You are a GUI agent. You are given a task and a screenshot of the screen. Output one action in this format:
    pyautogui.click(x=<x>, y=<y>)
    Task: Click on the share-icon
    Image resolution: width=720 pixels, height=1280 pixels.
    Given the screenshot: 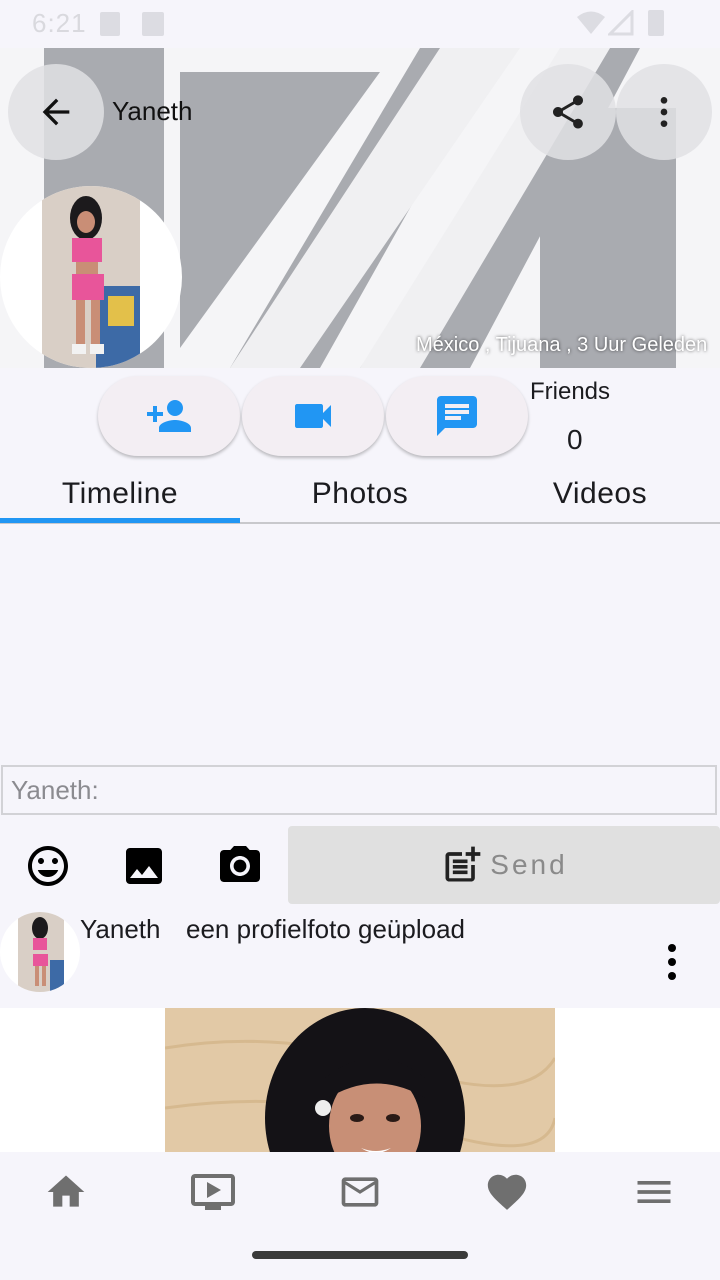 What is the action you would take?
    pyautogui.click(x=568, y=112)
    